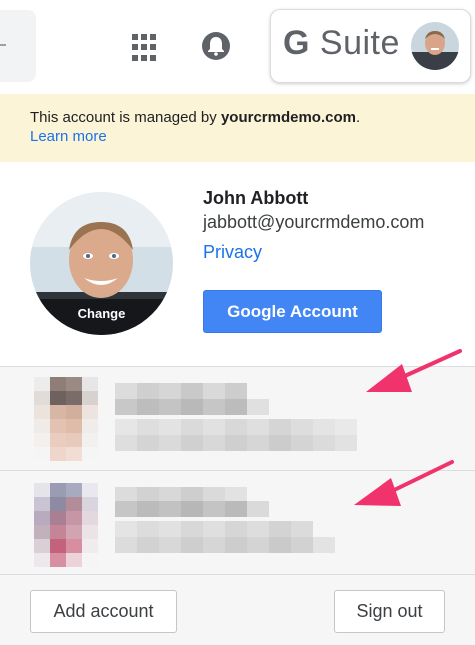 The width and height of the screenshot is (475, 645). What do you see at coordinates (216, 46) in the screenshot?
I see `bell-icon` at bounding box center [216, 46].